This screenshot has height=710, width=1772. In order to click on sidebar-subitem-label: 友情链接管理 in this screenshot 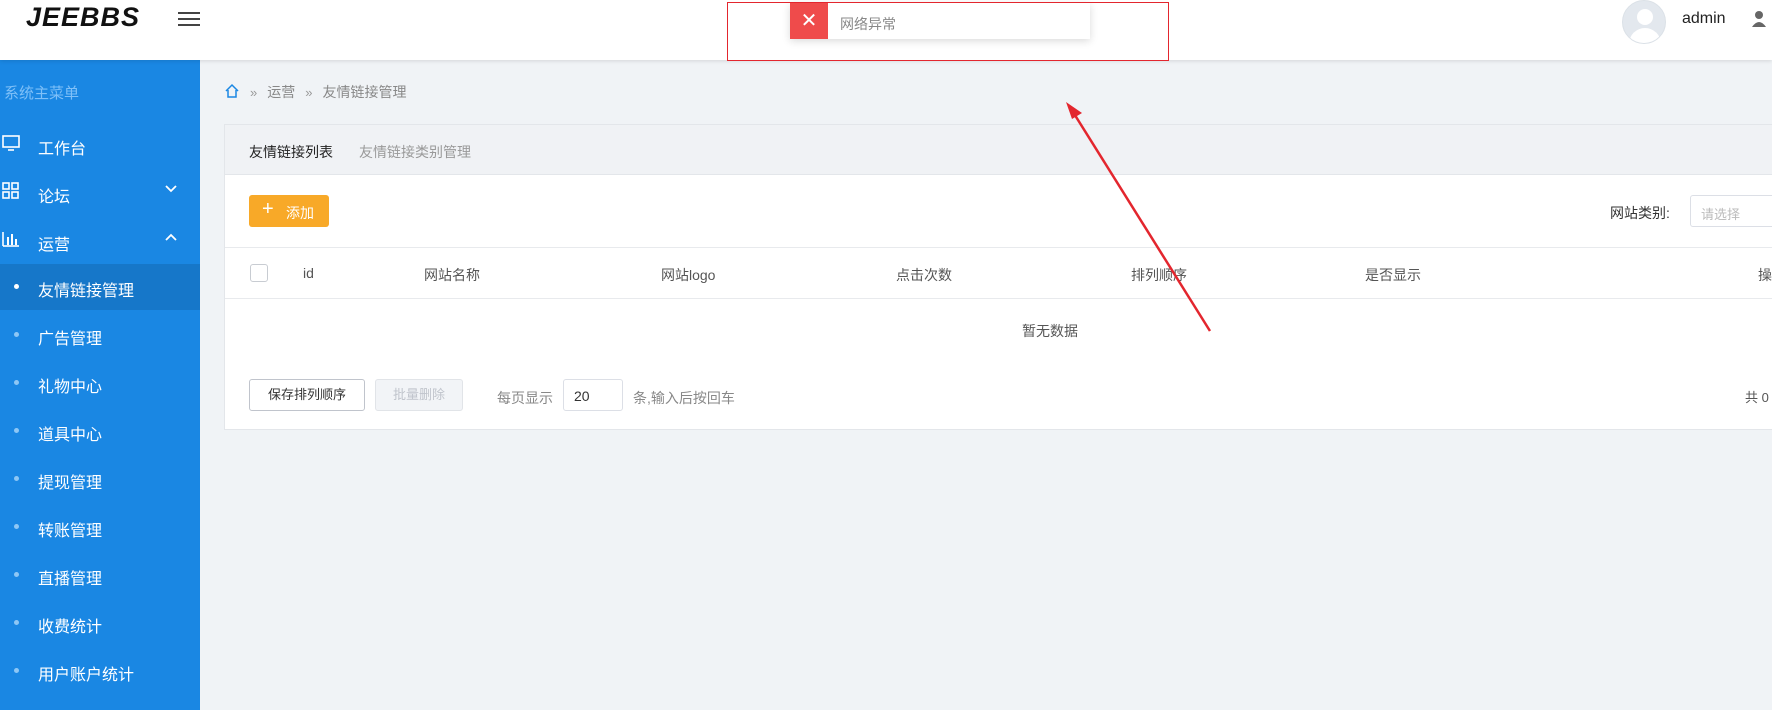, I will do `click(86, 291)`.